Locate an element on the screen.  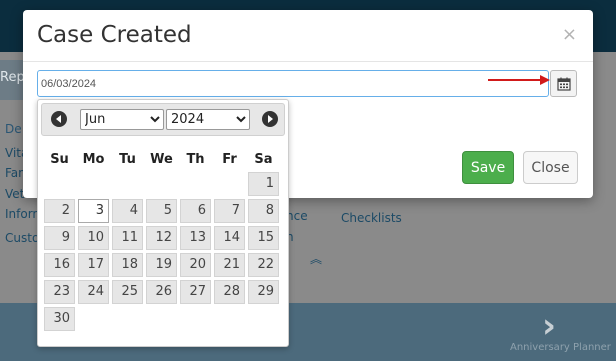
calendar-week-row: 30 is located at coordinates (161, 319).